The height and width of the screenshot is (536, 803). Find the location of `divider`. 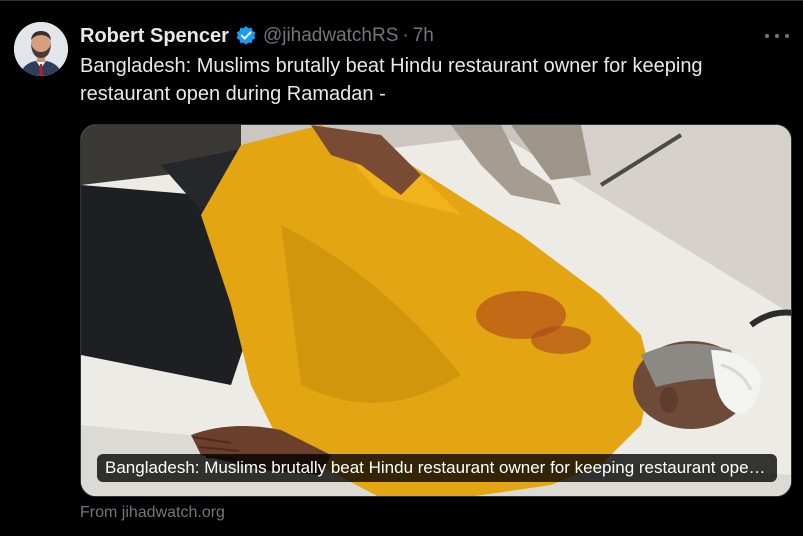

divider is located at coordinates (401, 0).